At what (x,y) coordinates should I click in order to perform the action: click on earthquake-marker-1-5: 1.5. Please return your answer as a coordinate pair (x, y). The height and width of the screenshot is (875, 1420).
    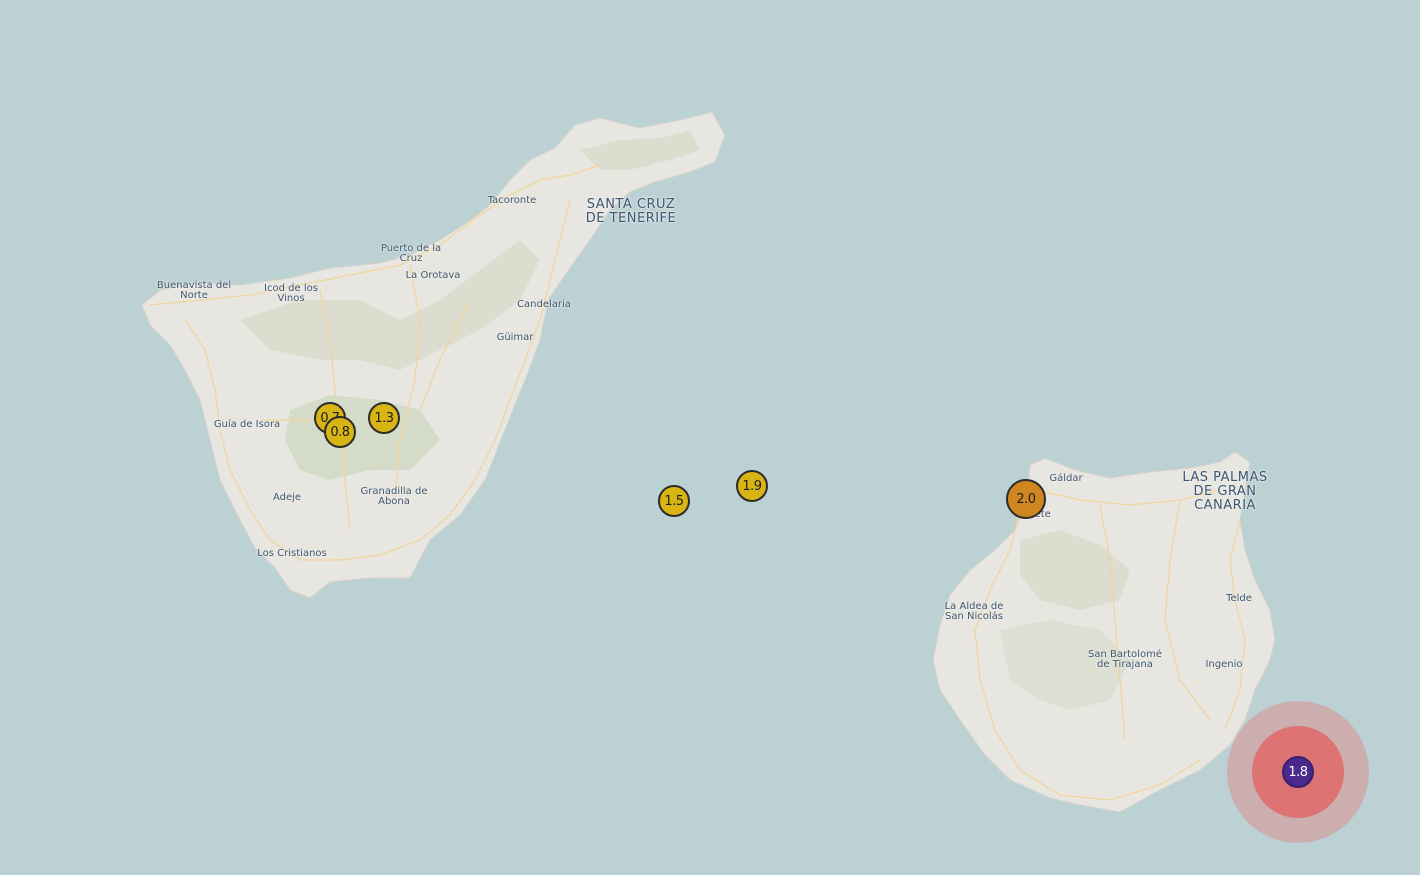
    Looking at the image, I should click on (674, 501).